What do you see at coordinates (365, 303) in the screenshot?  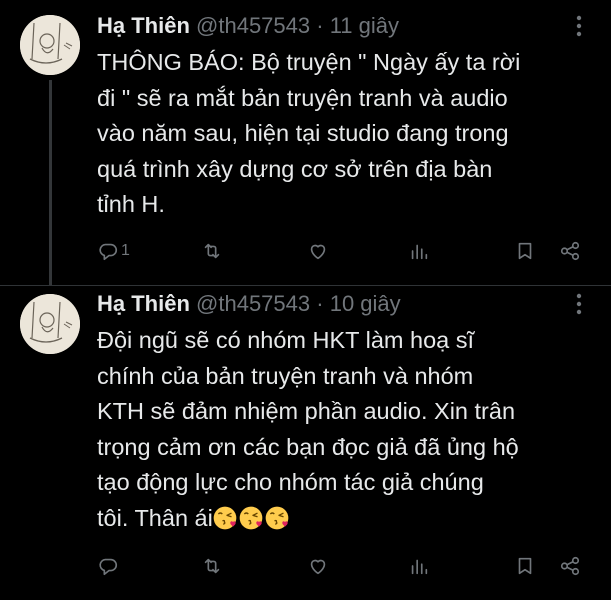 I see `timestamp: 10 giây` at bounding box center [365, 303].